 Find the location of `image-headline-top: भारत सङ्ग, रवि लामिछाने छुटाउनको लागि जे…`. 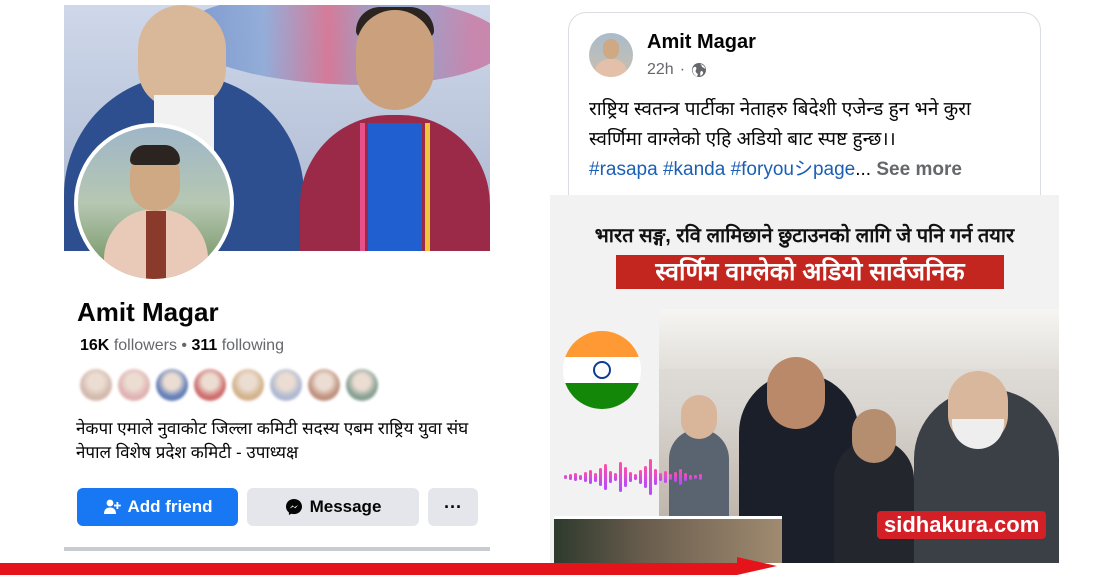

image-headline-top: भारत सङ्ग, रवि लामिछाने छुटाउनको लागि जे… is located at coordinates (804, 236).